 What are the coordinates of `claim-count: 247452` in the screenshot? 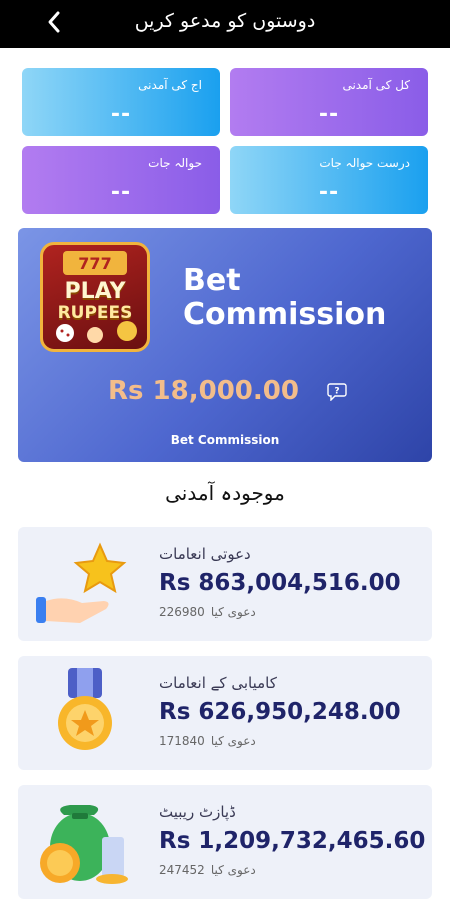 It's located at (182, 870).